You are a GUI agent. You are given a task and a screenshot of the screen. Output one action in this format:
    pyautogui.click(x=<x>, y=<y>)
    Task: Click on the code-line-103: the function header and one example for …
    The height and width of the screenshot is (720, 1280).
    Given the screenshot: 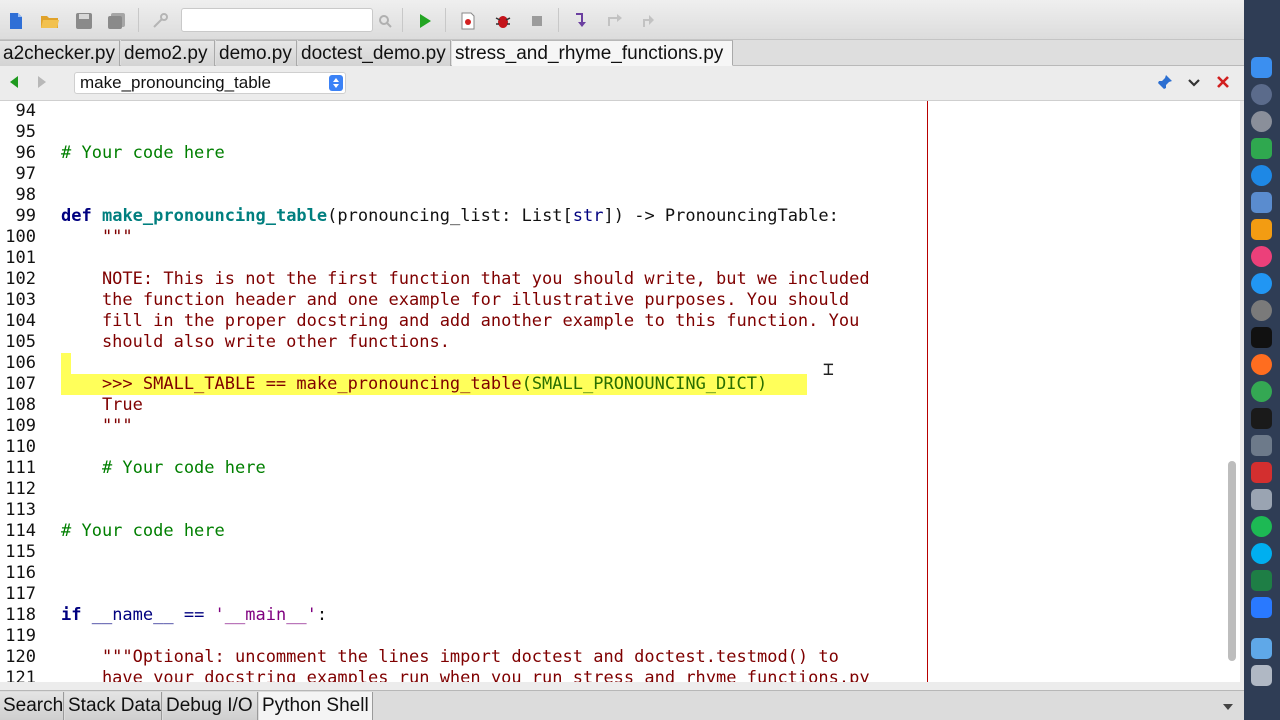 What is the action you would take?
    pyautogui.click(x=455, y=300)
    